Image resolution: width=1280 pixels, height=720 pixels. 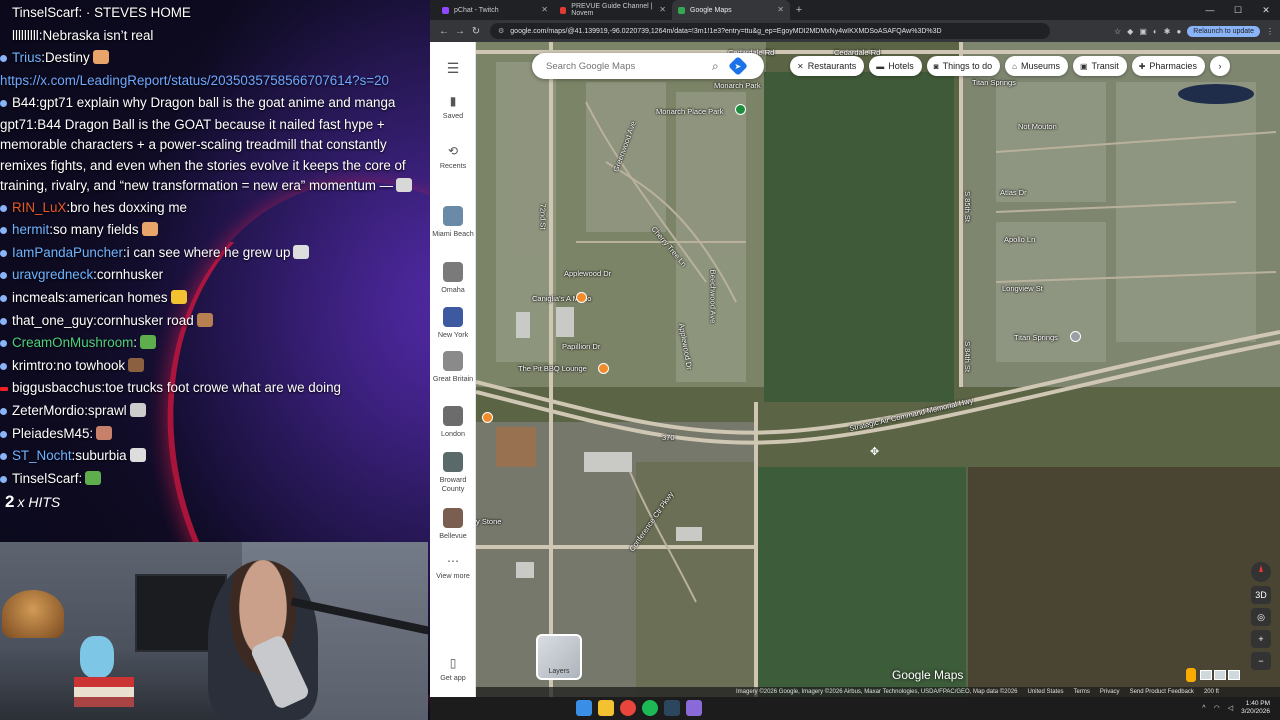 What do you see at coordinates (25, 35) in the screenshot?
I see `chat-username: lllllllll` at bounding box center [25, 35].